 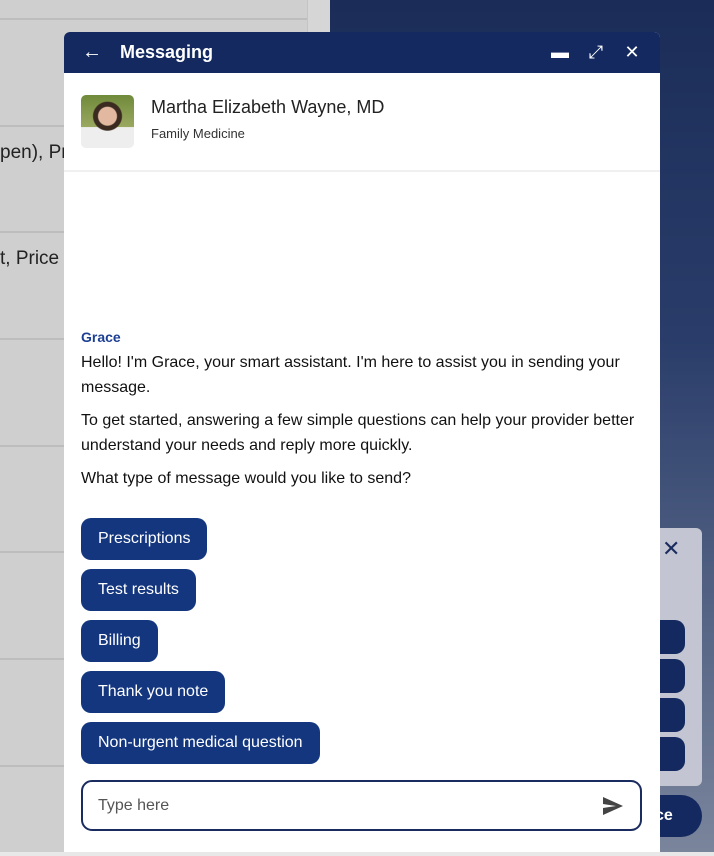 What do you see at coordinates (101, 337) in the screenshot?
I see `sender-name: Grace` at bounding box center [101, 337].